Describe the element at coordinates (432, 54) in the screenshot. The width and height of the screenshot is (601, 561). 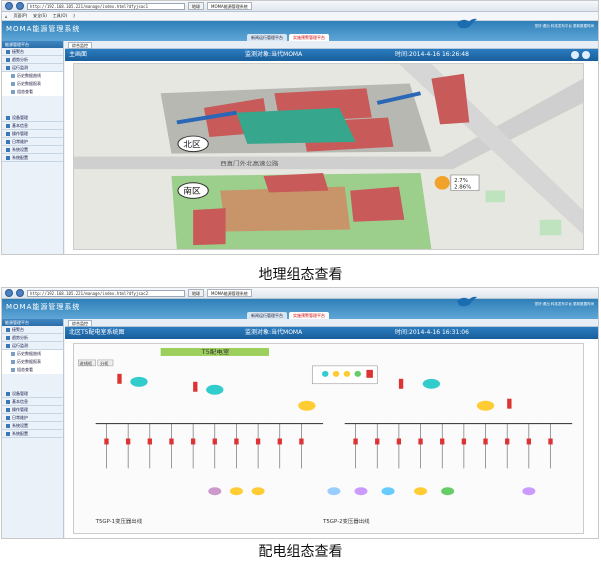
I see `time-readout: 时间:2014-4-16 16:26:48` at that location.